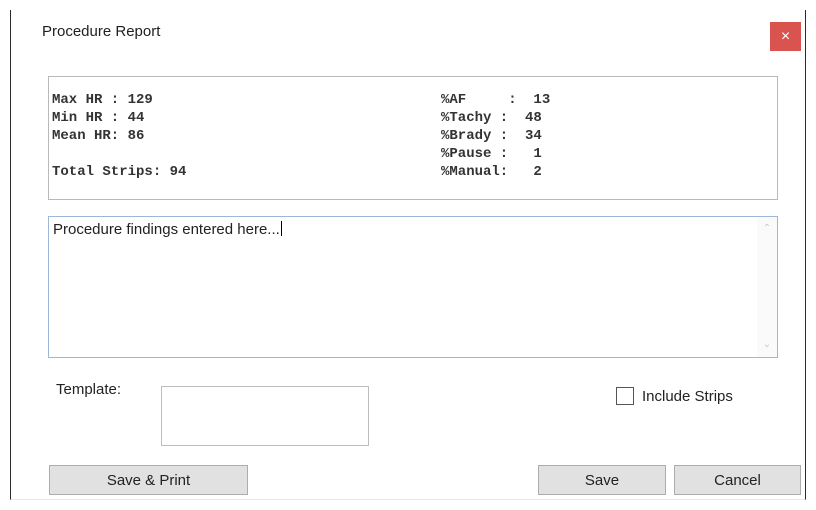 The width and height of the screenshot is (816, 510). Describe the element at coordinates (265, 416) in the screenshot. I see `template-field` at that location.